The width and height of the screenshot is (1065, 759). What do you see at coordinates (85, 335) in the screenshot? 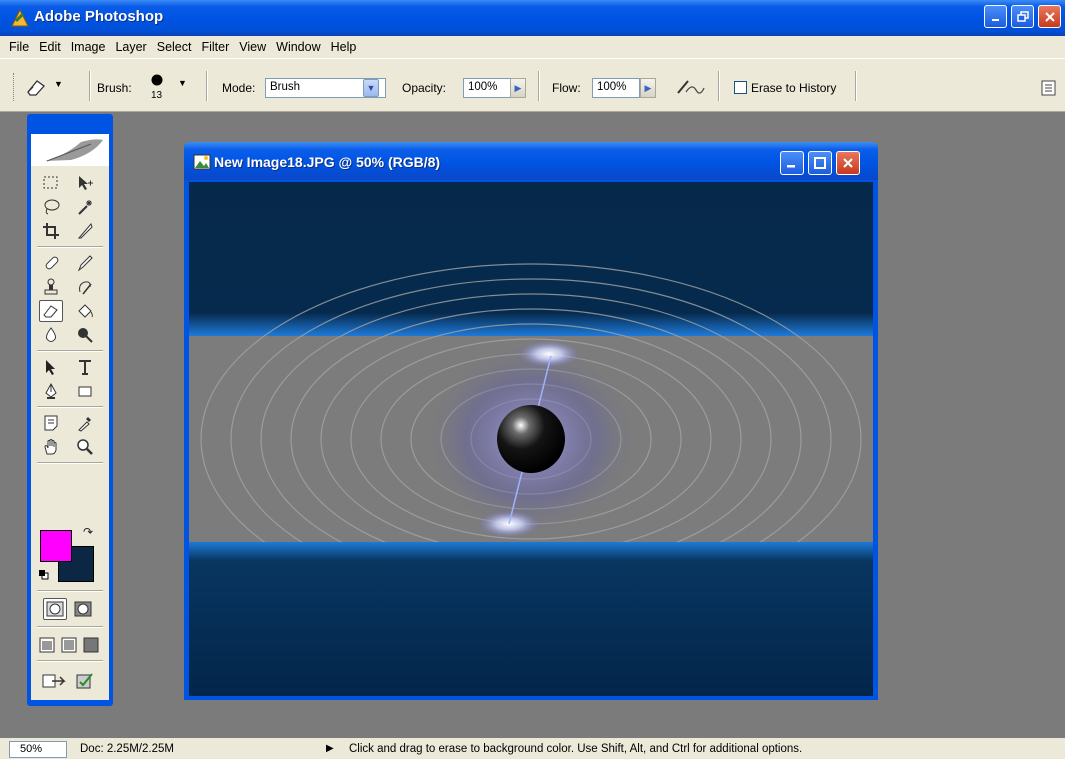
I see `dodge-tool` at bounding box center [85, 335].